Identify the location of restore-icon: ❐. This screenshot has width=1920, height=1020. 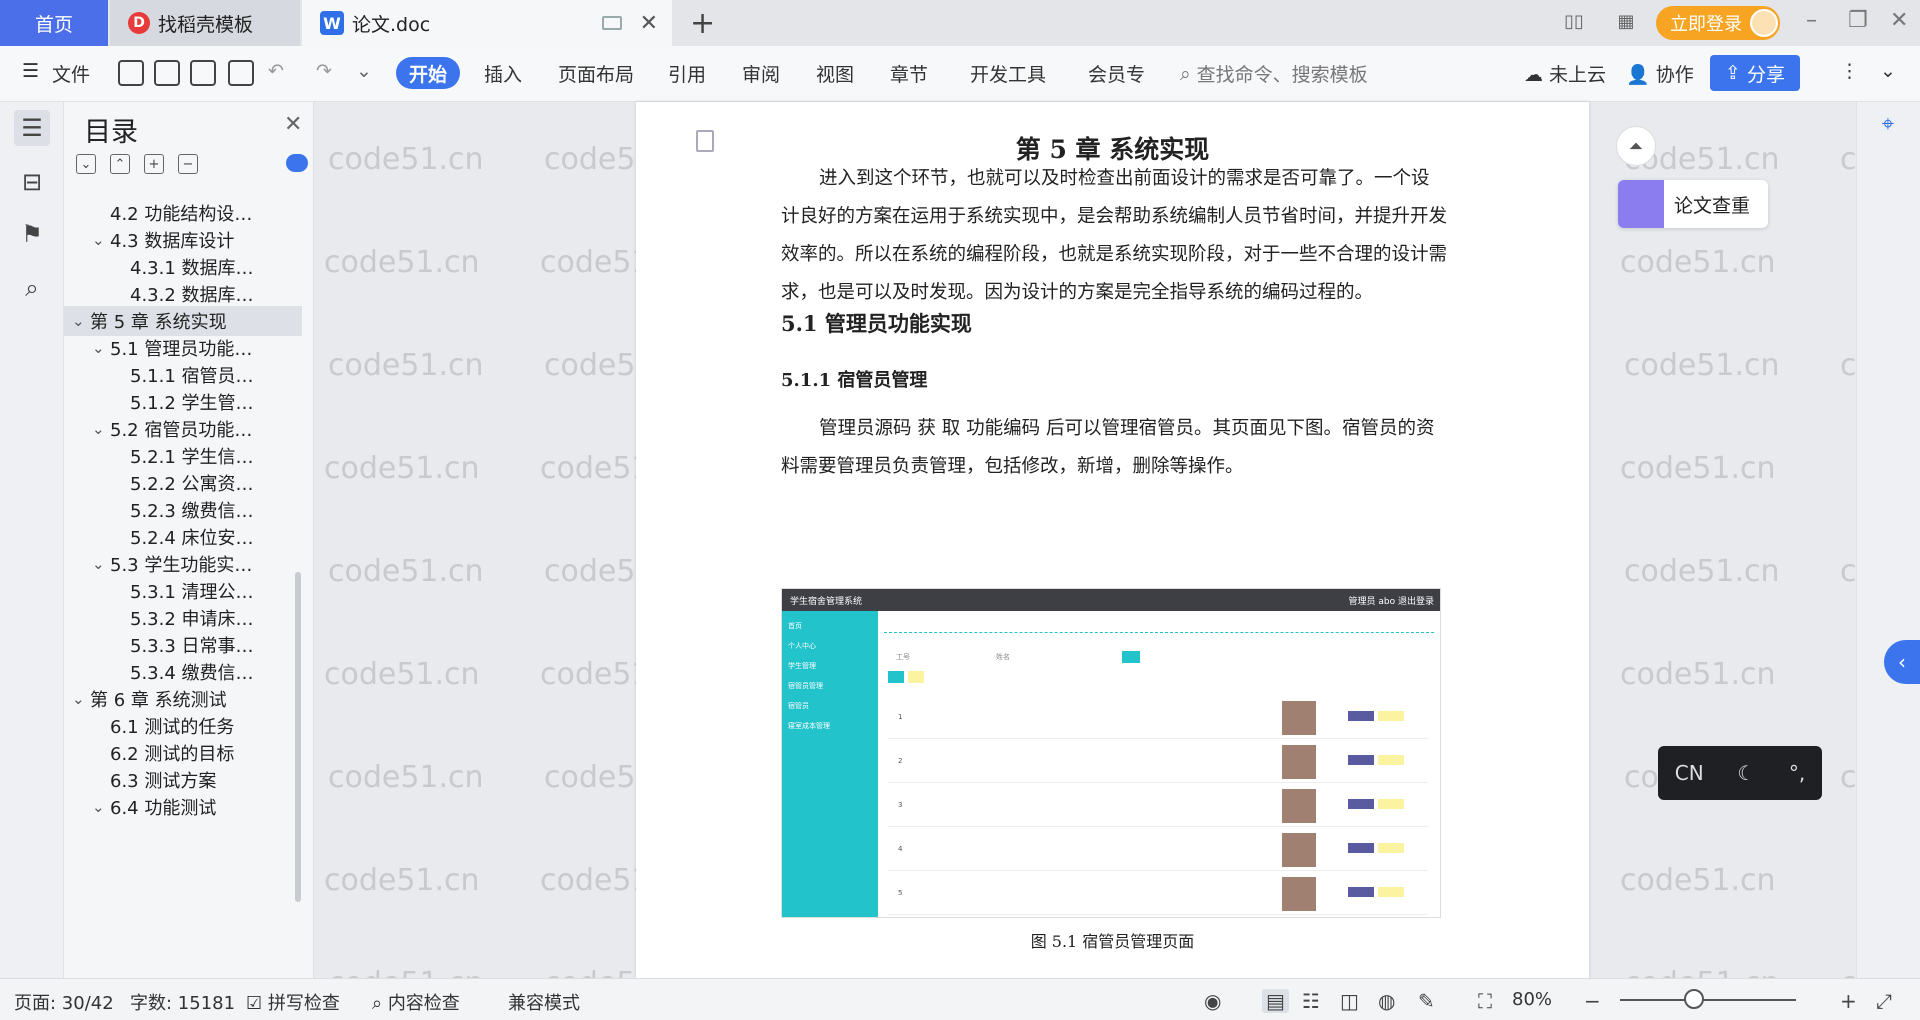
(1858, 20).